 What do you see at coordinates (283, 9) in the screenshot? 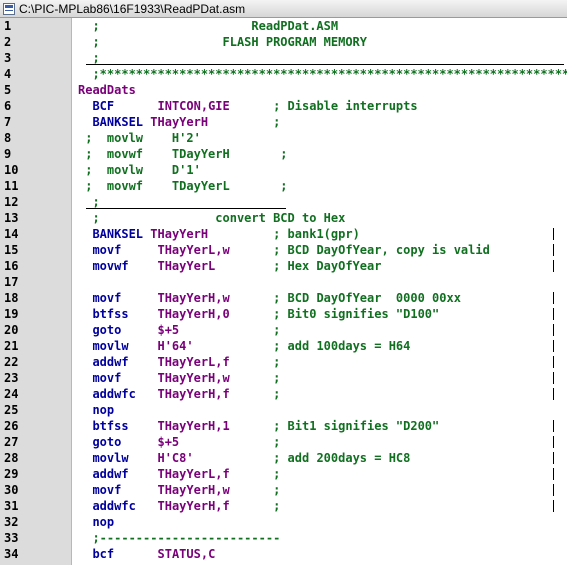
I see `window-titlebar: C:\PIC-MPLab86\16F1933\ReadPDat.asm` at bounding box center [283, 9].